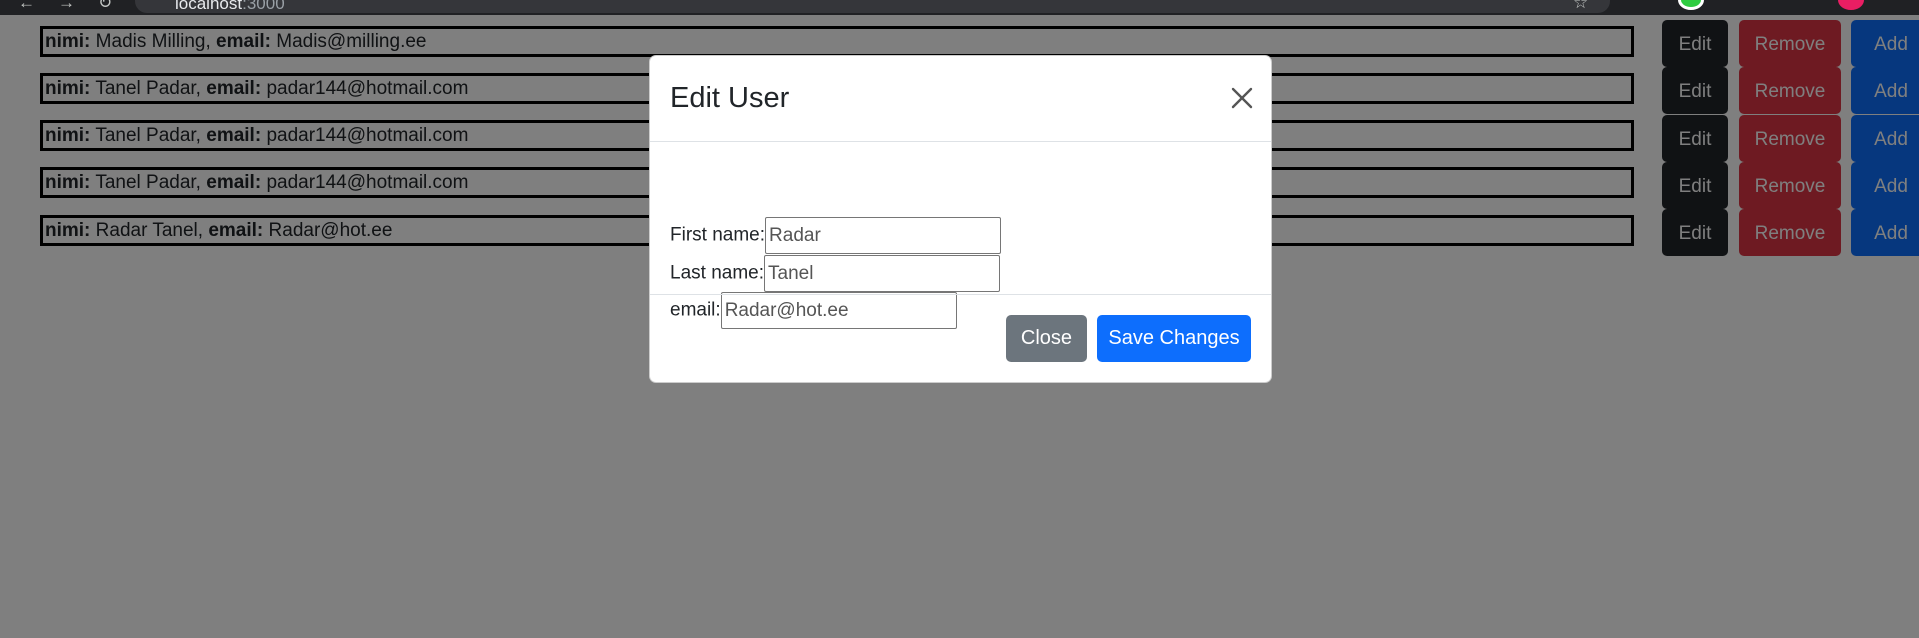 The image size is (1919, 638). I want to click on last-name-label: Last name:, so click(717, 273).